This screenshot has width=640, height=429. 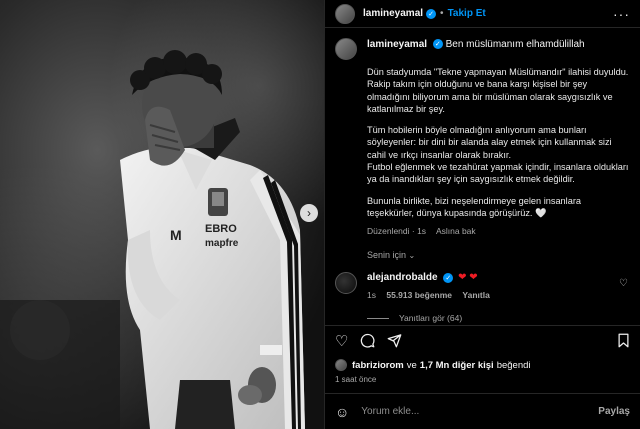 What do you see at coordinates (498, 295) in the screenshot?
I see `comment-meta: 1s 55.913 beğenme Yanıtla` at bounding box center [498, 295].